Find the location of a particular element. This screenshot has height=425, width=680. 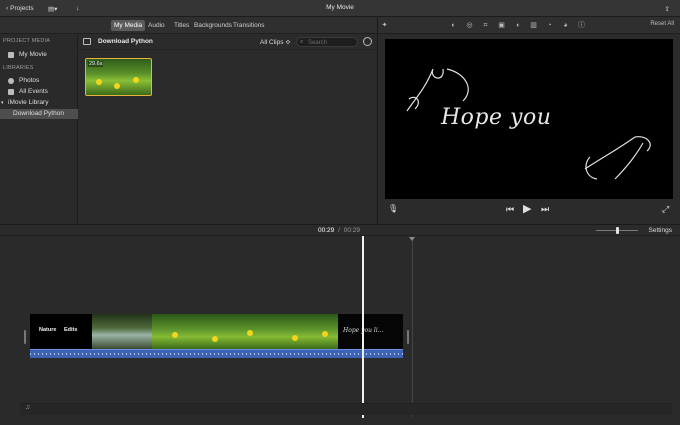

sidebar-item-my-movie: My Movie is located at coordinates (39, 55).